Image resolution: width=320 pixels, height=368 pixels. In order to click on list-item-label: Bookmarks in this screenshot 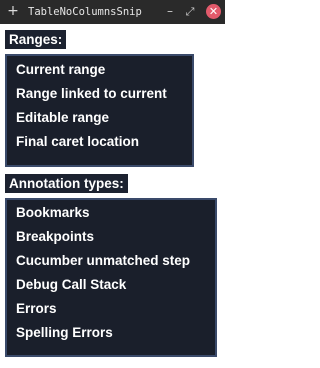, I will do `click(53, 212)`.